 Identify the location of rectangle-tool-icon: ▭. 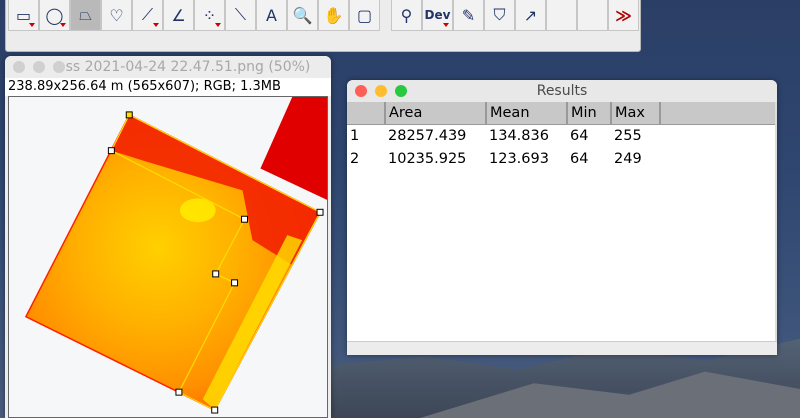
(23, 15).